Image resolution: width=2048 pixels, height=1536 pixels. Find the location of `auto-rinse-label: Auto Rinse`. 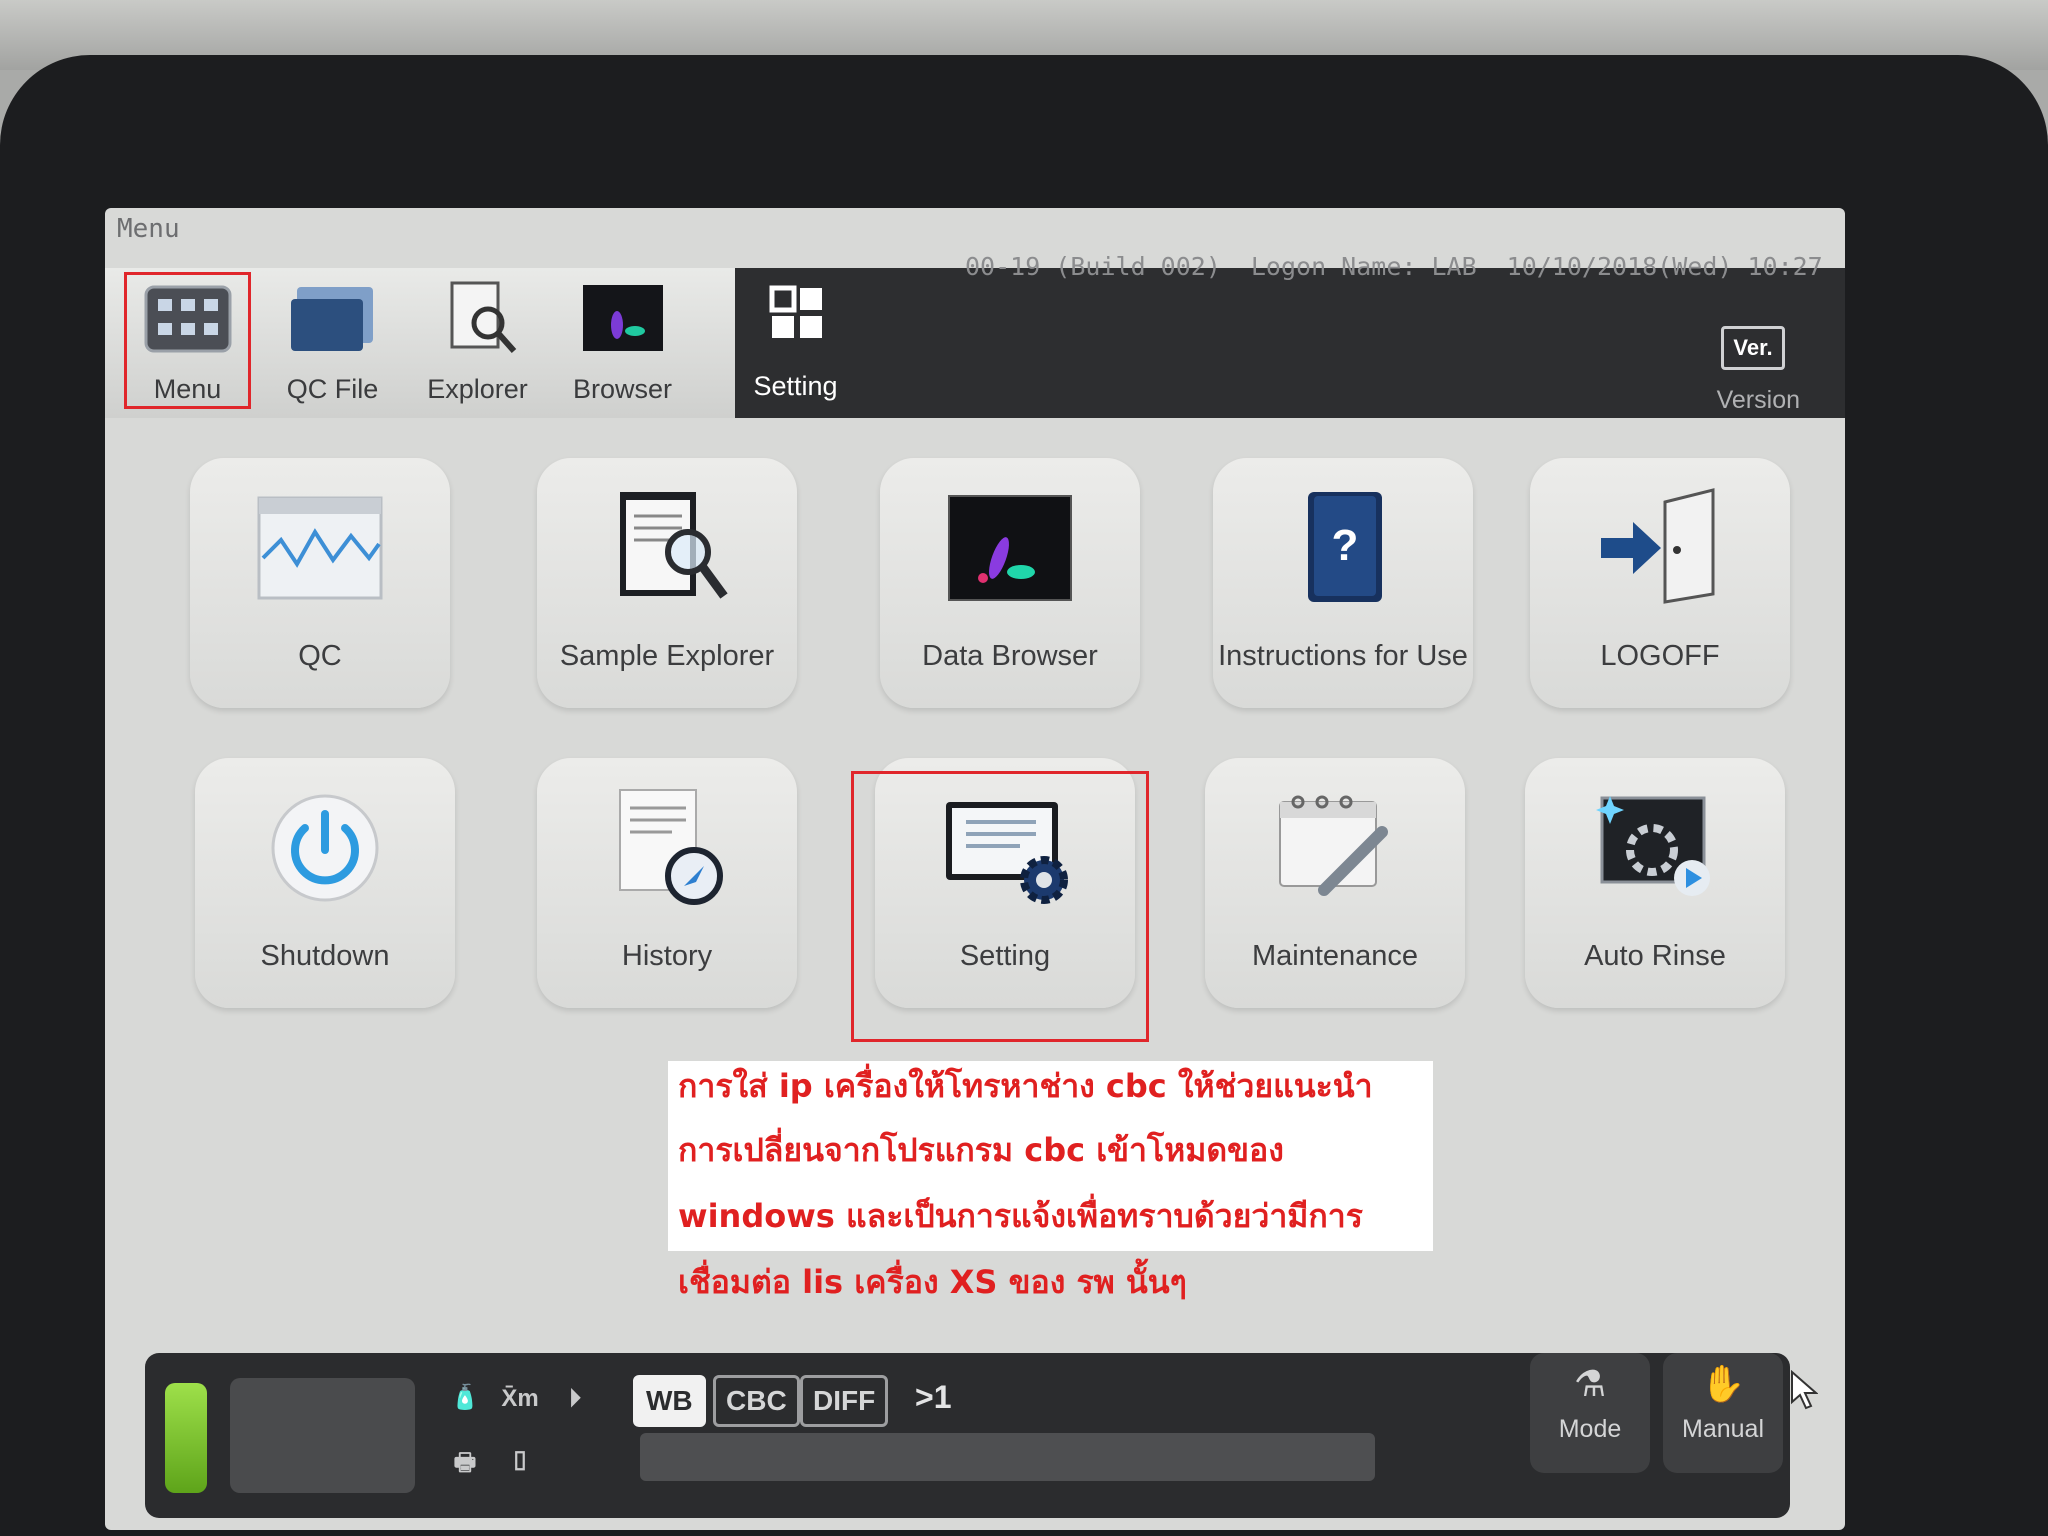

auto-rinse-label: Auto Rinse is located at coordinates (1655, 956).